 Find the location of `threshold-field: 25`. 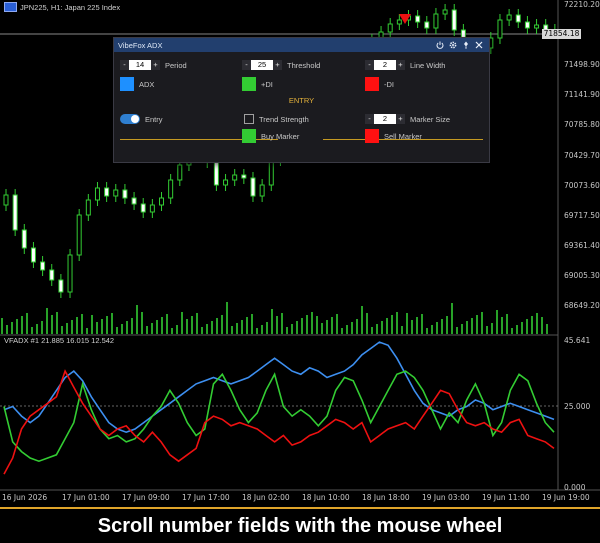

threshold-field: 25 is located at coordinates (262, 65).